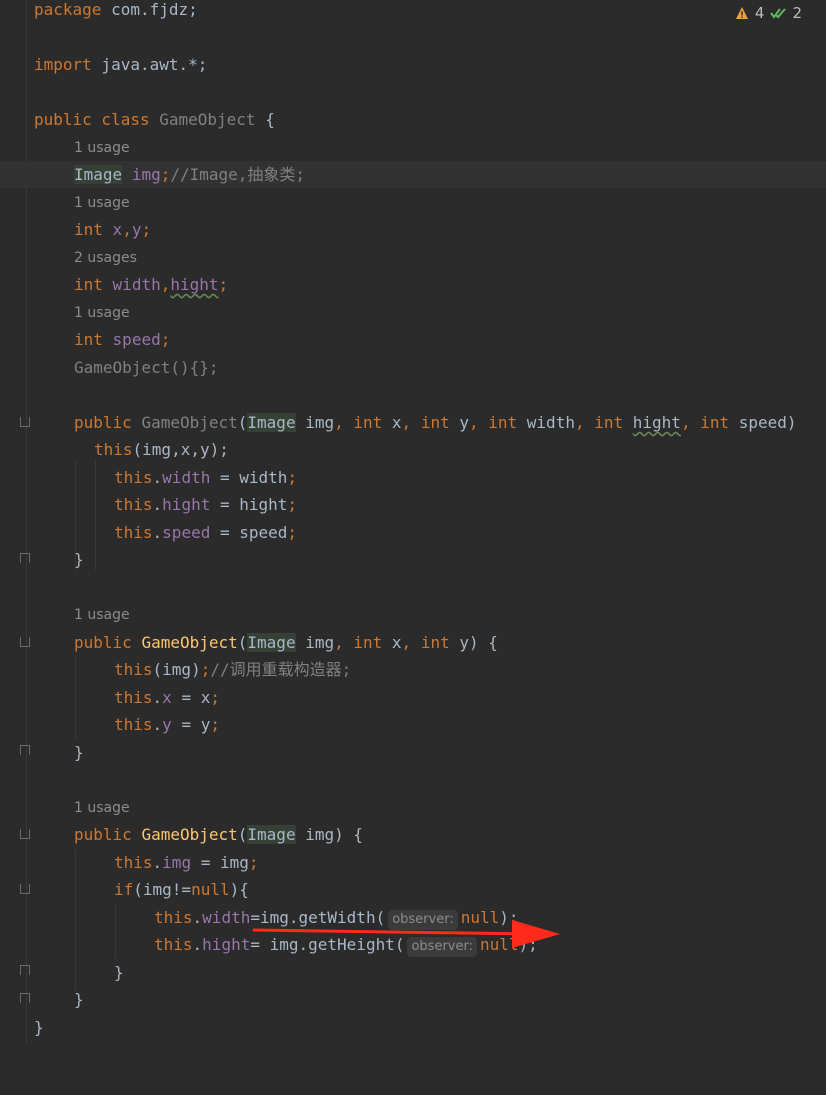 This screenshot has width=826, height=1095. What do you see at coordinates (180, 449) in the screenshot?
I see `call-args: (img,x,y);` at bounding box center [180, 449].